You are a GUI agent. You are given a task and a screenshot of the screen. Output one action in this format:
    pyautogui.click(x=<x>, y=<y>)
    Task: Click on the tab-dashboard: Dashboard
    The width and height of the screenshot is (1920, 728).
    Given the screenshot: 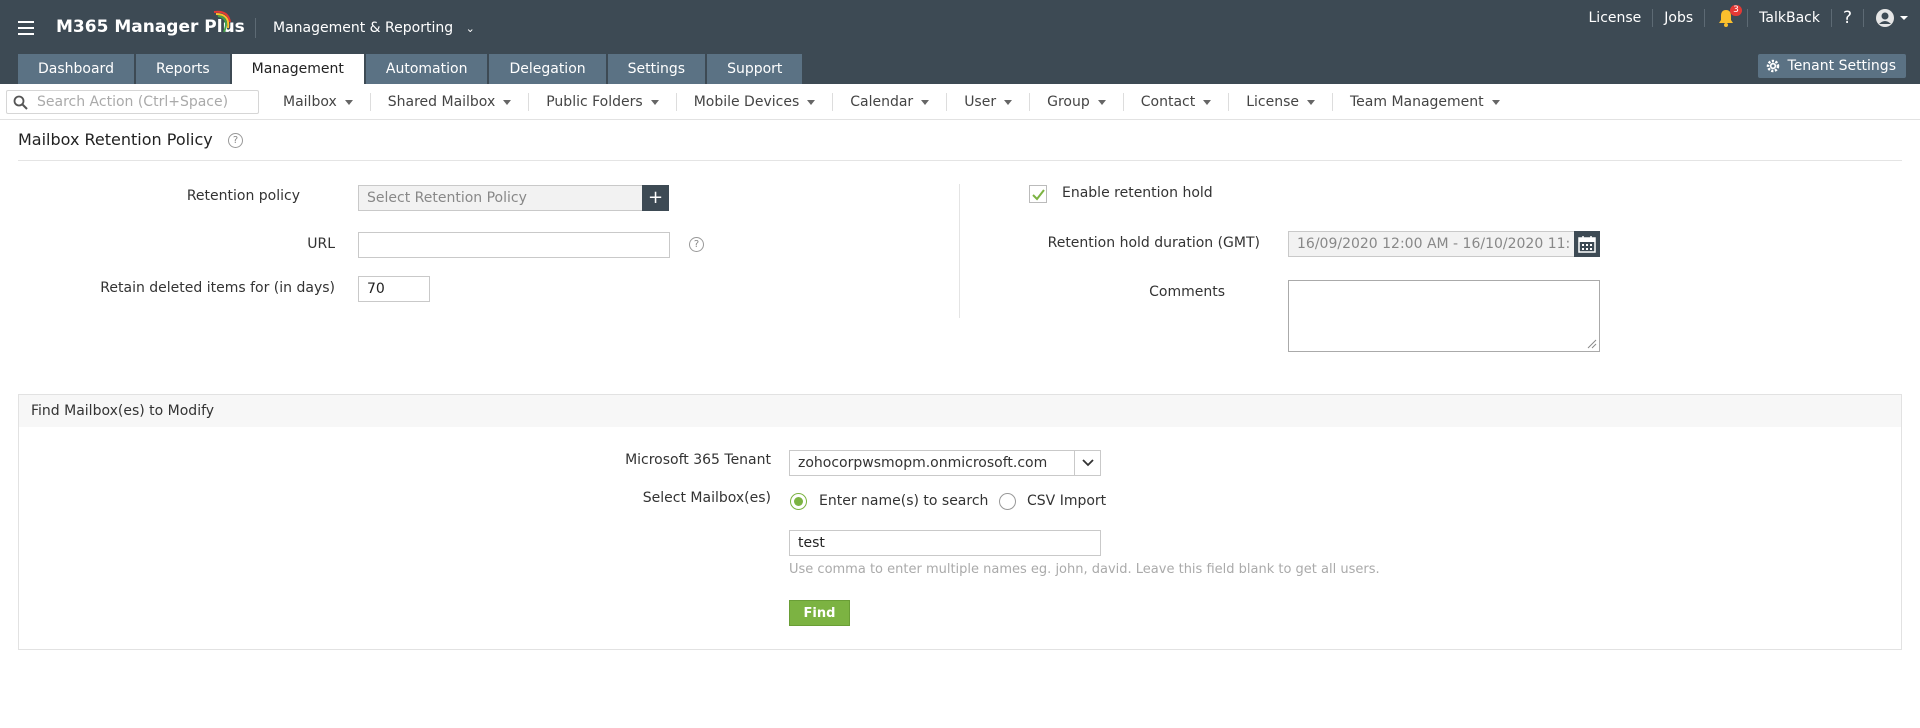 What is the action you would take?
    pyautogui.click(x=76, y=69)
    